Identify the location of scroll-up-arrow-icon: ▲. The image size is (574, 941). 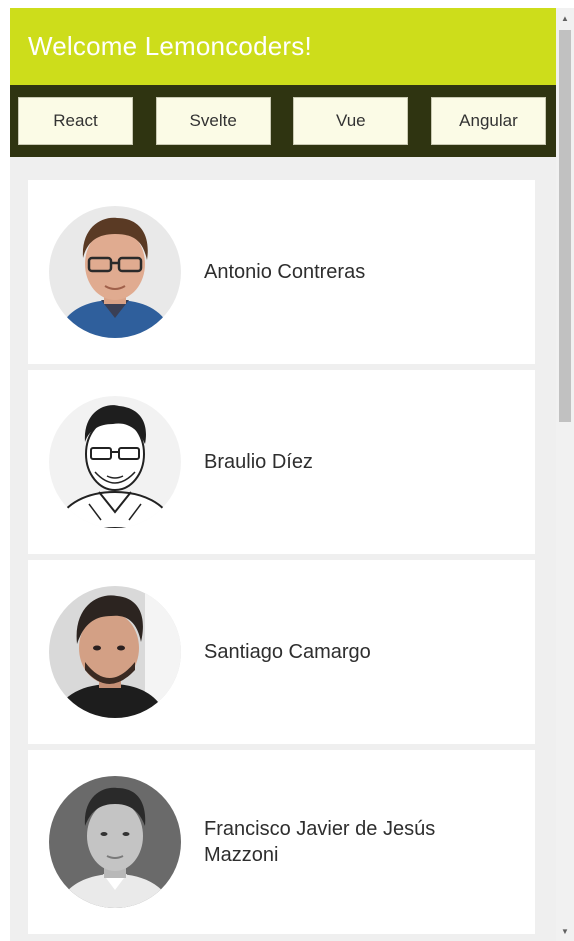
(565, 18).